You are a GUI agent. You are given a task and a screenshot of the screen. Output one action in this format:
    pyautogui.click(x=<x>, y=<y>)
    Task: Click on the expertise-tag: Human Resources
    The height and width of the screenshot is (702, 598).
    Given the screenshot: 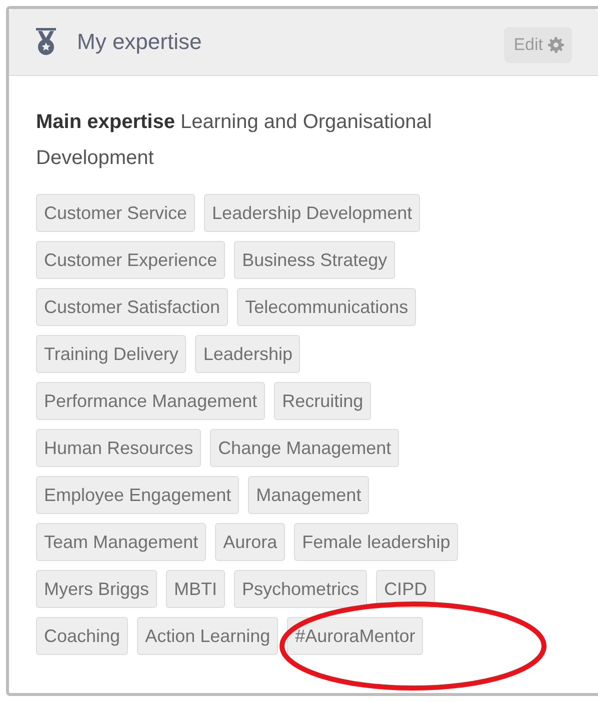 What is the action you would take?
    pyautogui.click(x=119, y=448)
    